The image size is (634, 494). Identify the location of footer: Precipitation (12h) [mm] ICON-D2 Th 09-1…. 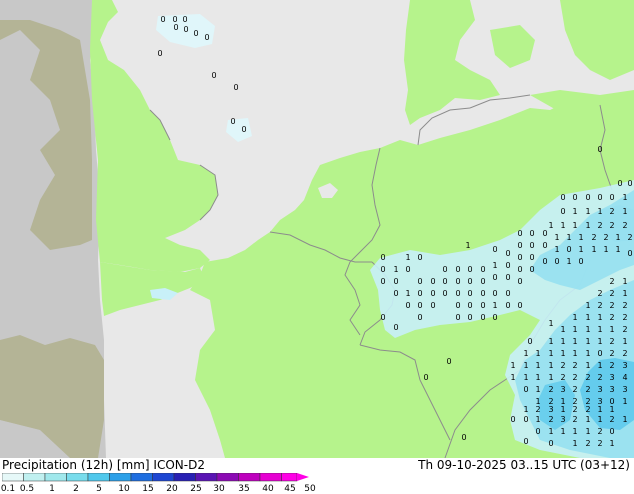
(317, 476).